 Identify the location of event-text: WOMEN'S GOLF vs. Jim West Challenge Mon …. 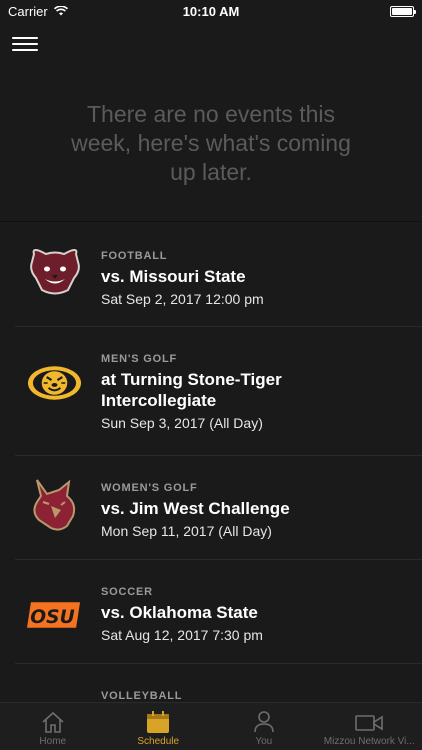
(195, 510).